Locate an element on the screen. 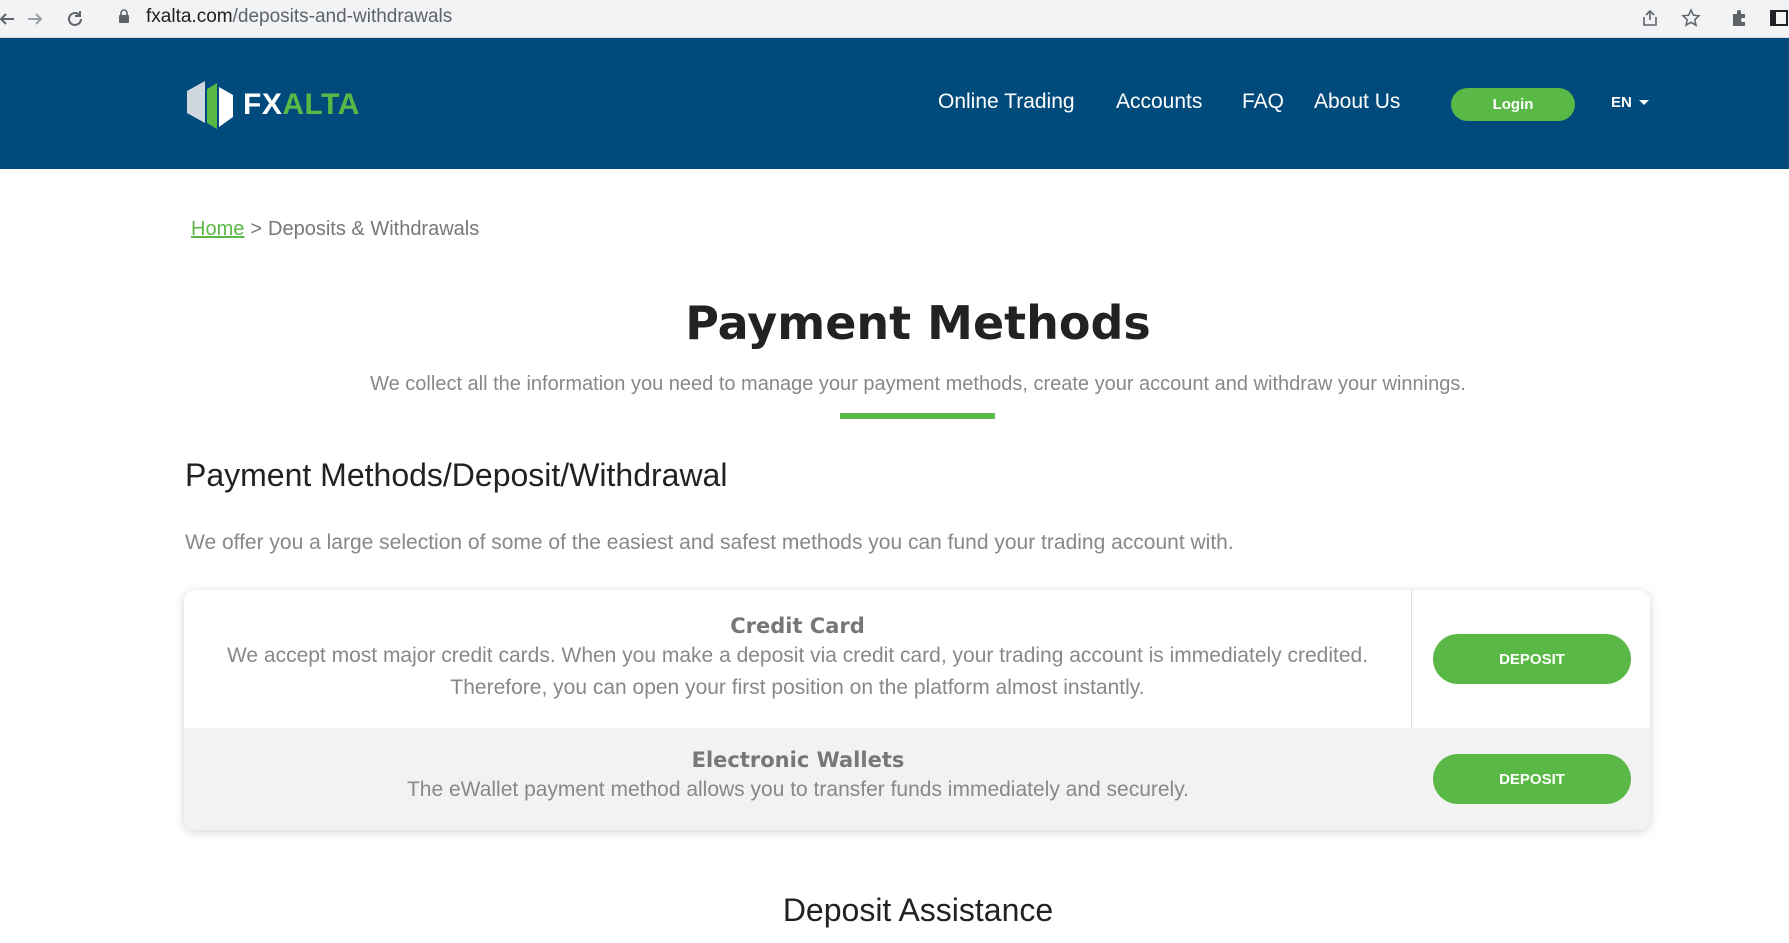 The image size is (1789, 943). fxalta-logo: FXALTA is located at coordinates (271, 105).